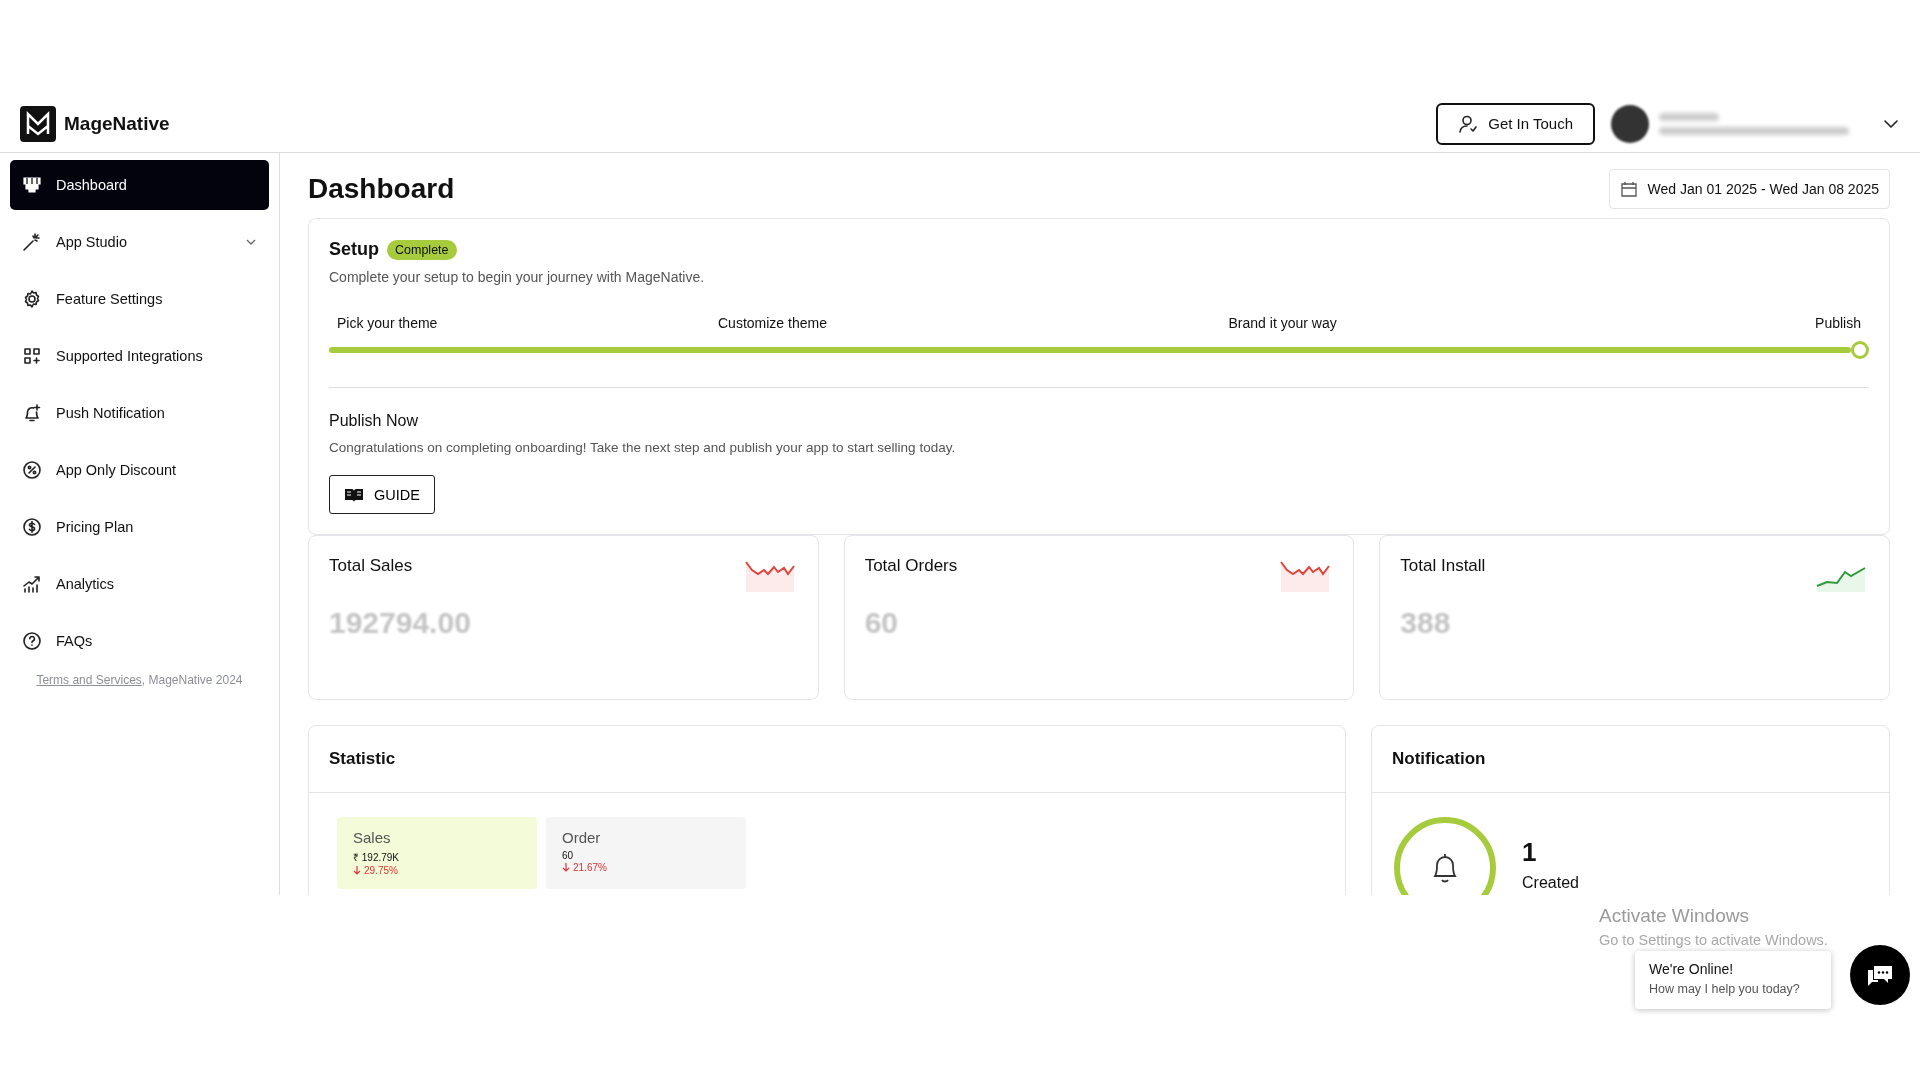  I want to click on step-label: Brand it your way, so click(1283, 323).